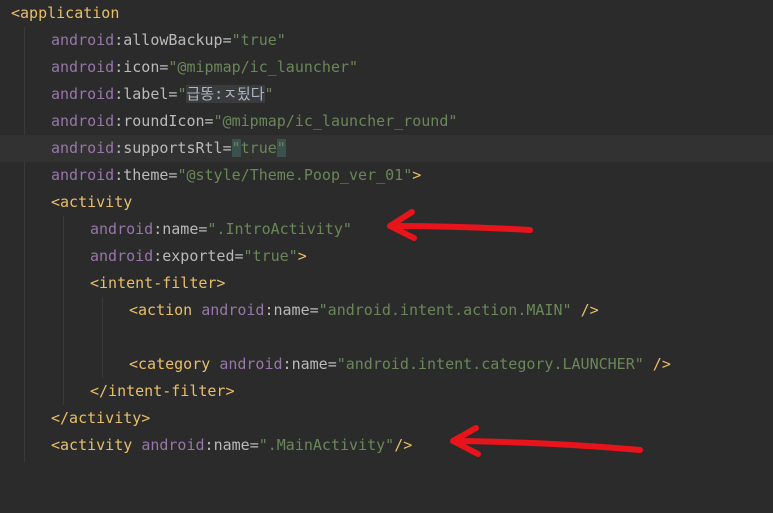 The width and height of the screenshot is (773, 513). Describe the element at coordinates (386, 283) in the screenshot. I see `code-line-11: <intent-filter>` at that location.